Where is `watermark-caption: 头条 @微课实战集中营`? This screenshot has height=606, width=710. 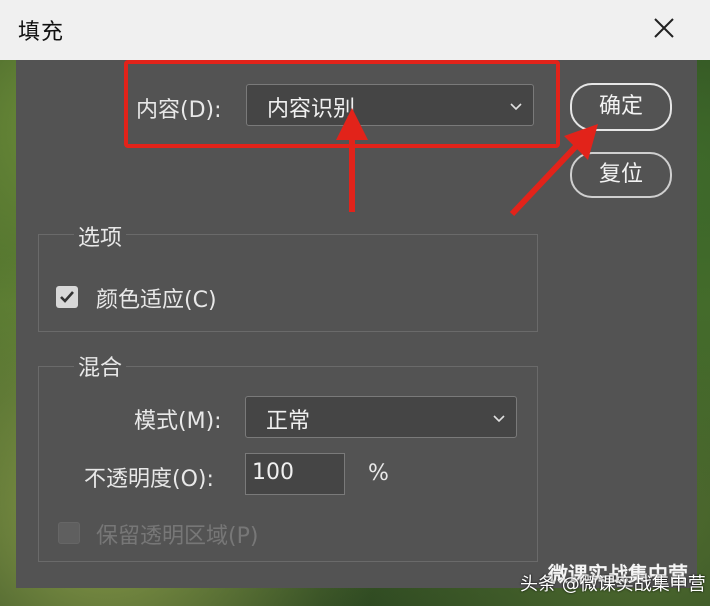 watermark-caption: 头条 @微课实战集中营 is located at coordinates (613, 584).